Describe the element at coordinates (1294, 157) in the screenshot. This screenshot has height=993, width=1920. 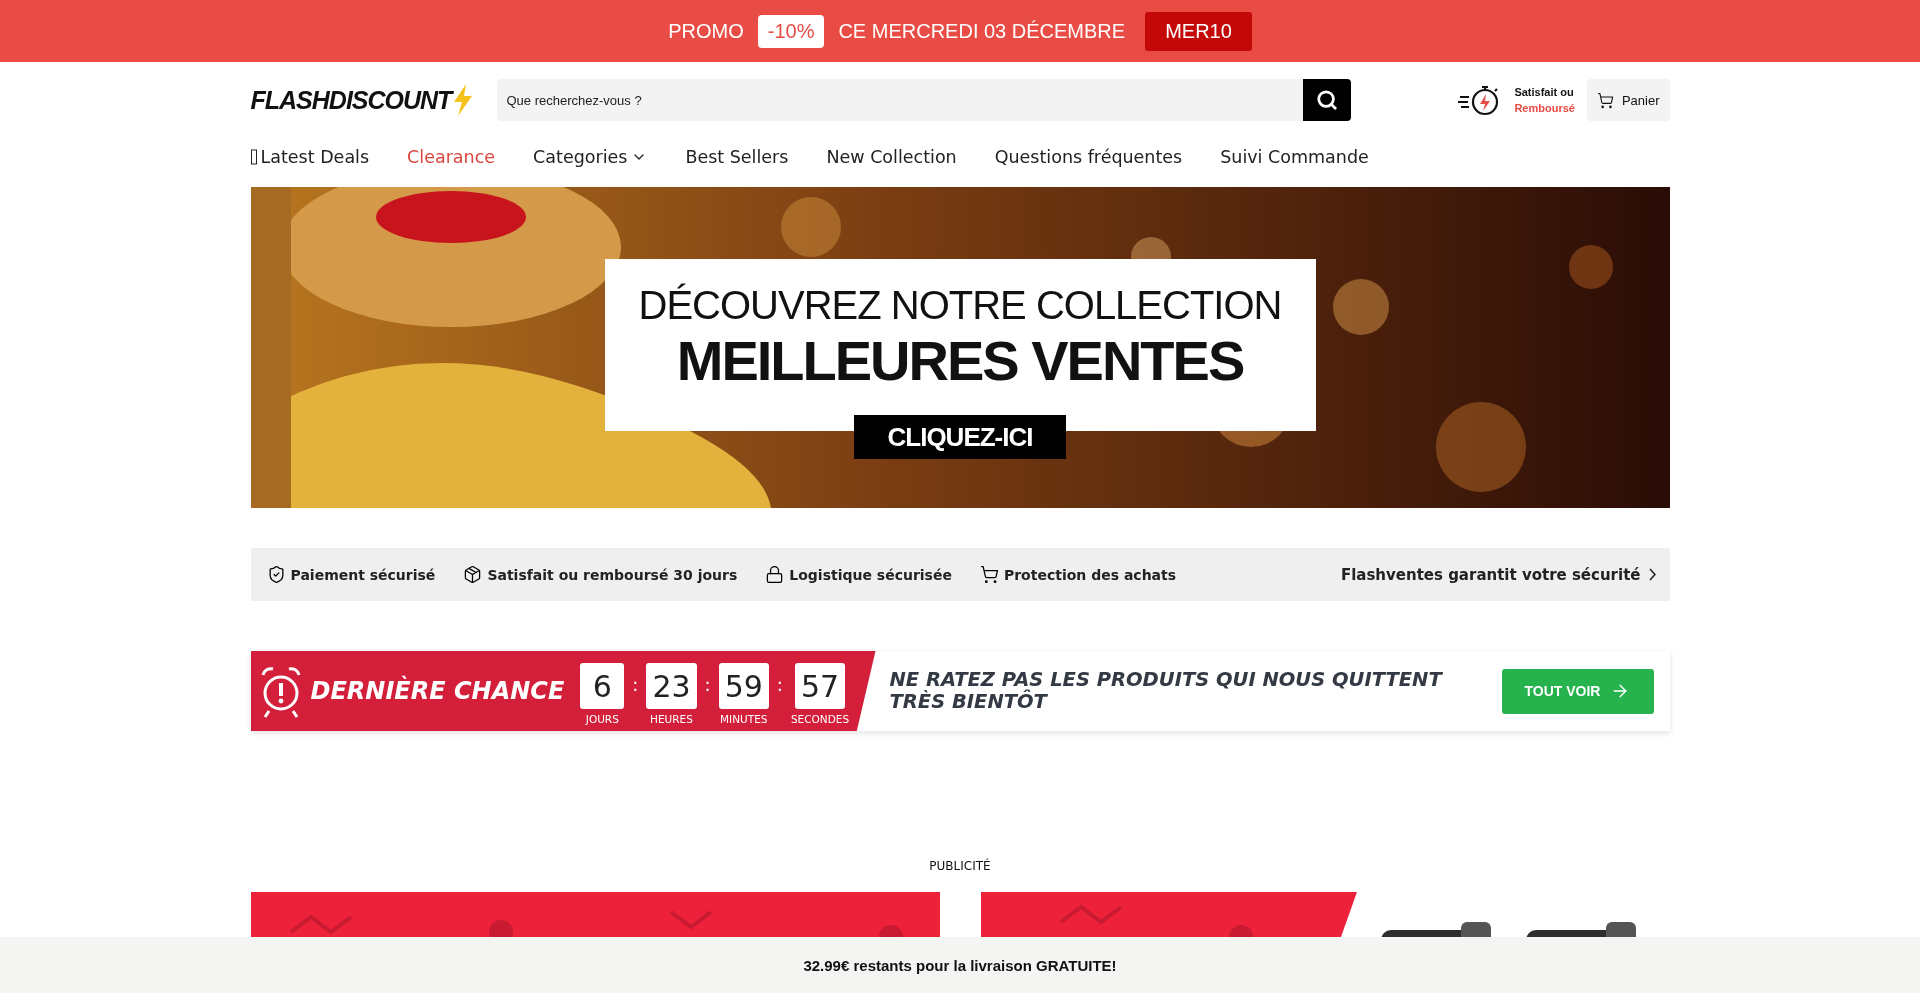
I see `nav-link: Suivi Commande` at that location.